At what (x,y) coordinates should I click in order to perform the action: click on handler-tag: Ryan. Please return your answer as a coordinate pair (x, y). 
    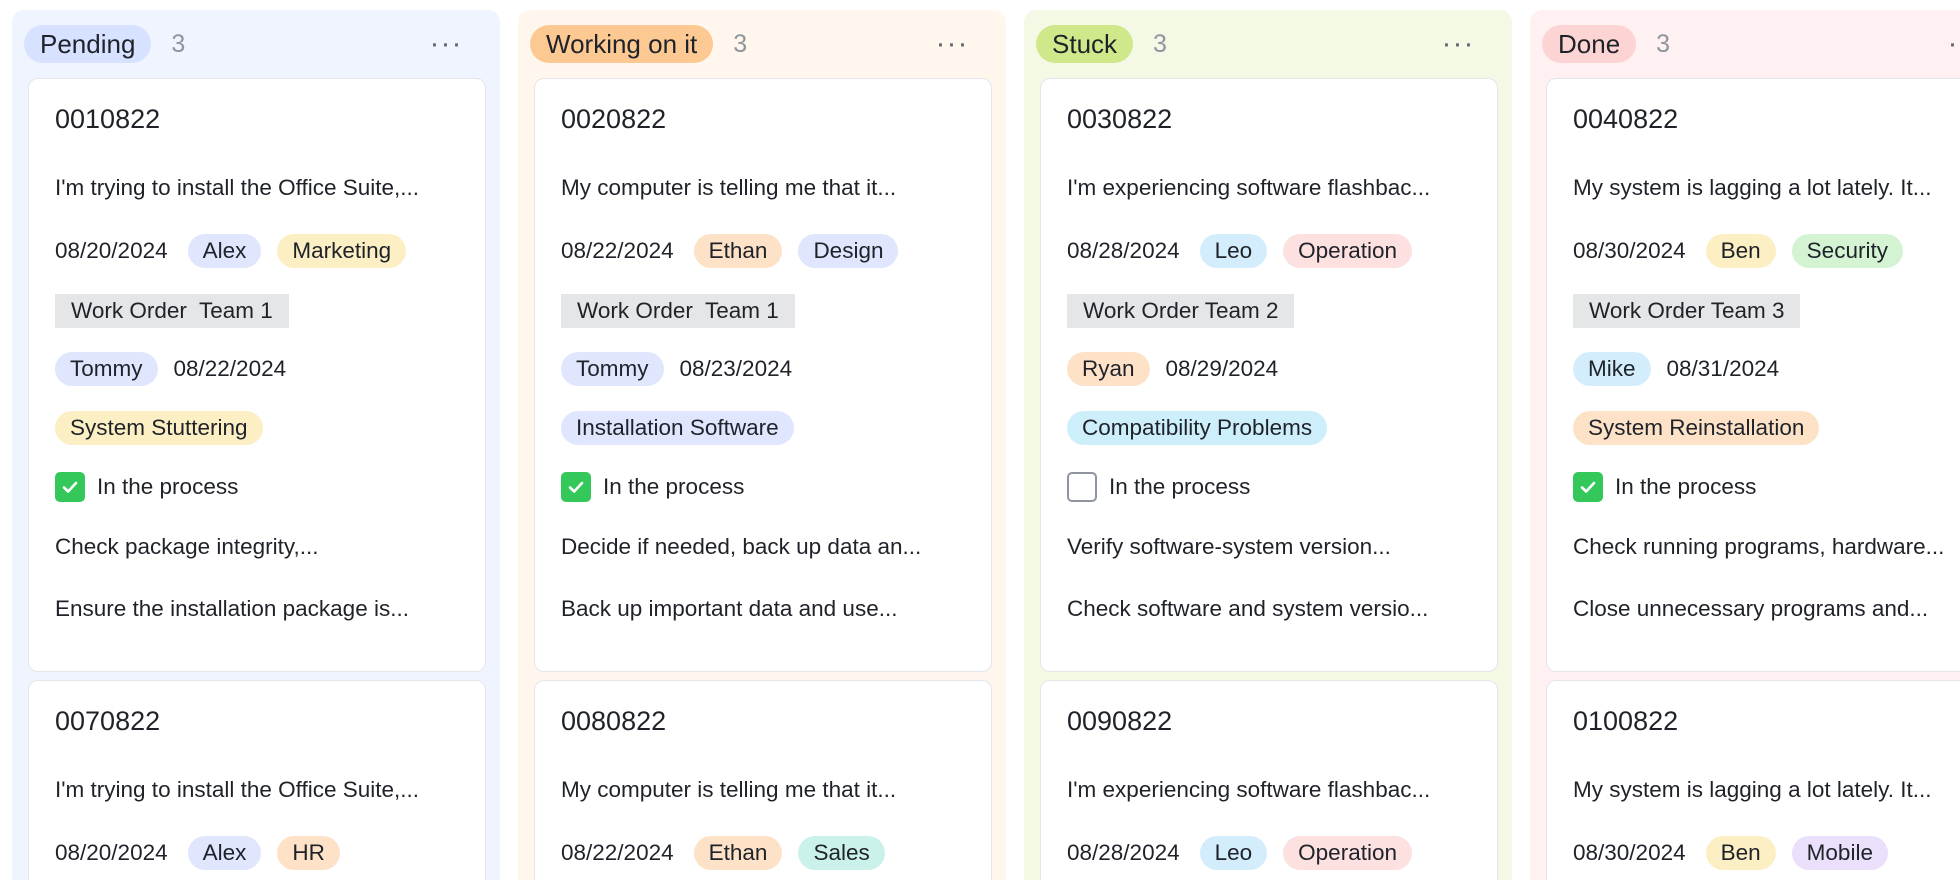
    Looking at the image, I should click on (1108, 369).